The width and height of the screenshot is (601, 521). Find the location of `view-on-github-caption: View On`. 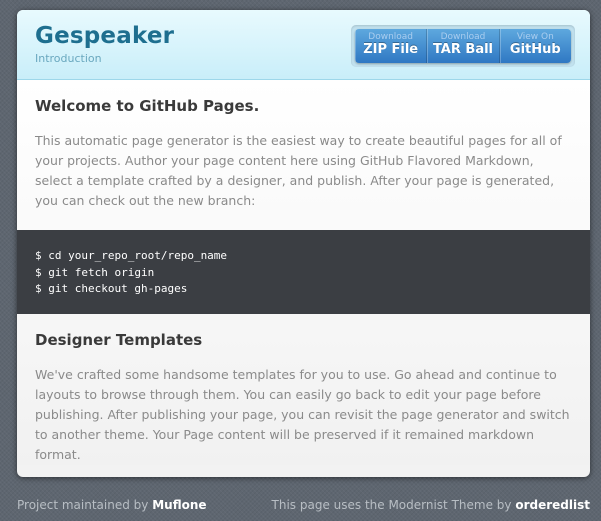

view-on-github-caption: View On is located at coordinates (535, 37).